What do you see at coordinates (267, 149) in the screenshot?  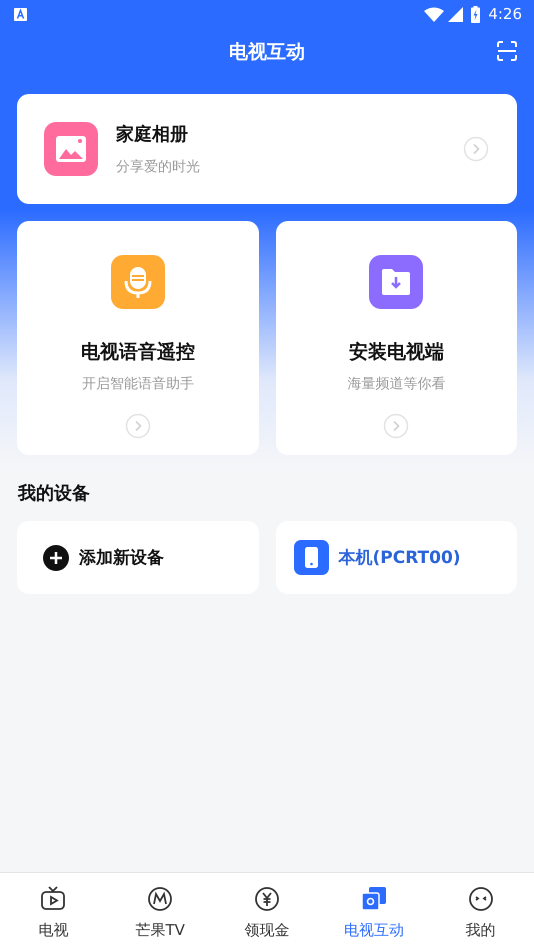 I see `album-card: 家庭相册 分享爱的时光` at bounding box center [267, 149].